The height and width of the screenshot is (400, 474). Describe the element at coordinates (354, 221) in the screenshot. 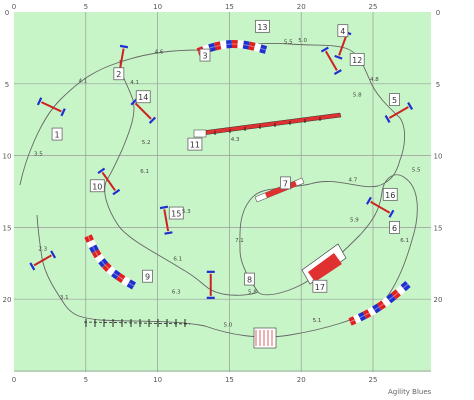

I see `distance-label: 5.9` at that location.